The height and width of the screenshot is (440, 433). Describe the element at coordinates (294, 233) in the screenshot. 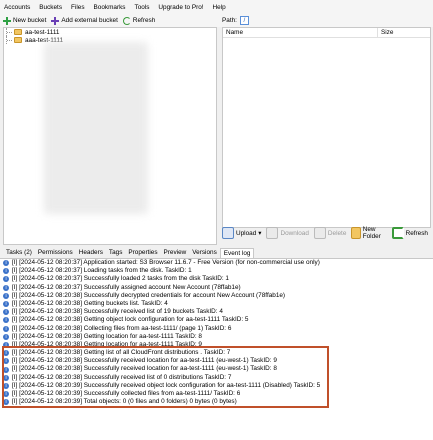

I see `download-label: Download` at that location.